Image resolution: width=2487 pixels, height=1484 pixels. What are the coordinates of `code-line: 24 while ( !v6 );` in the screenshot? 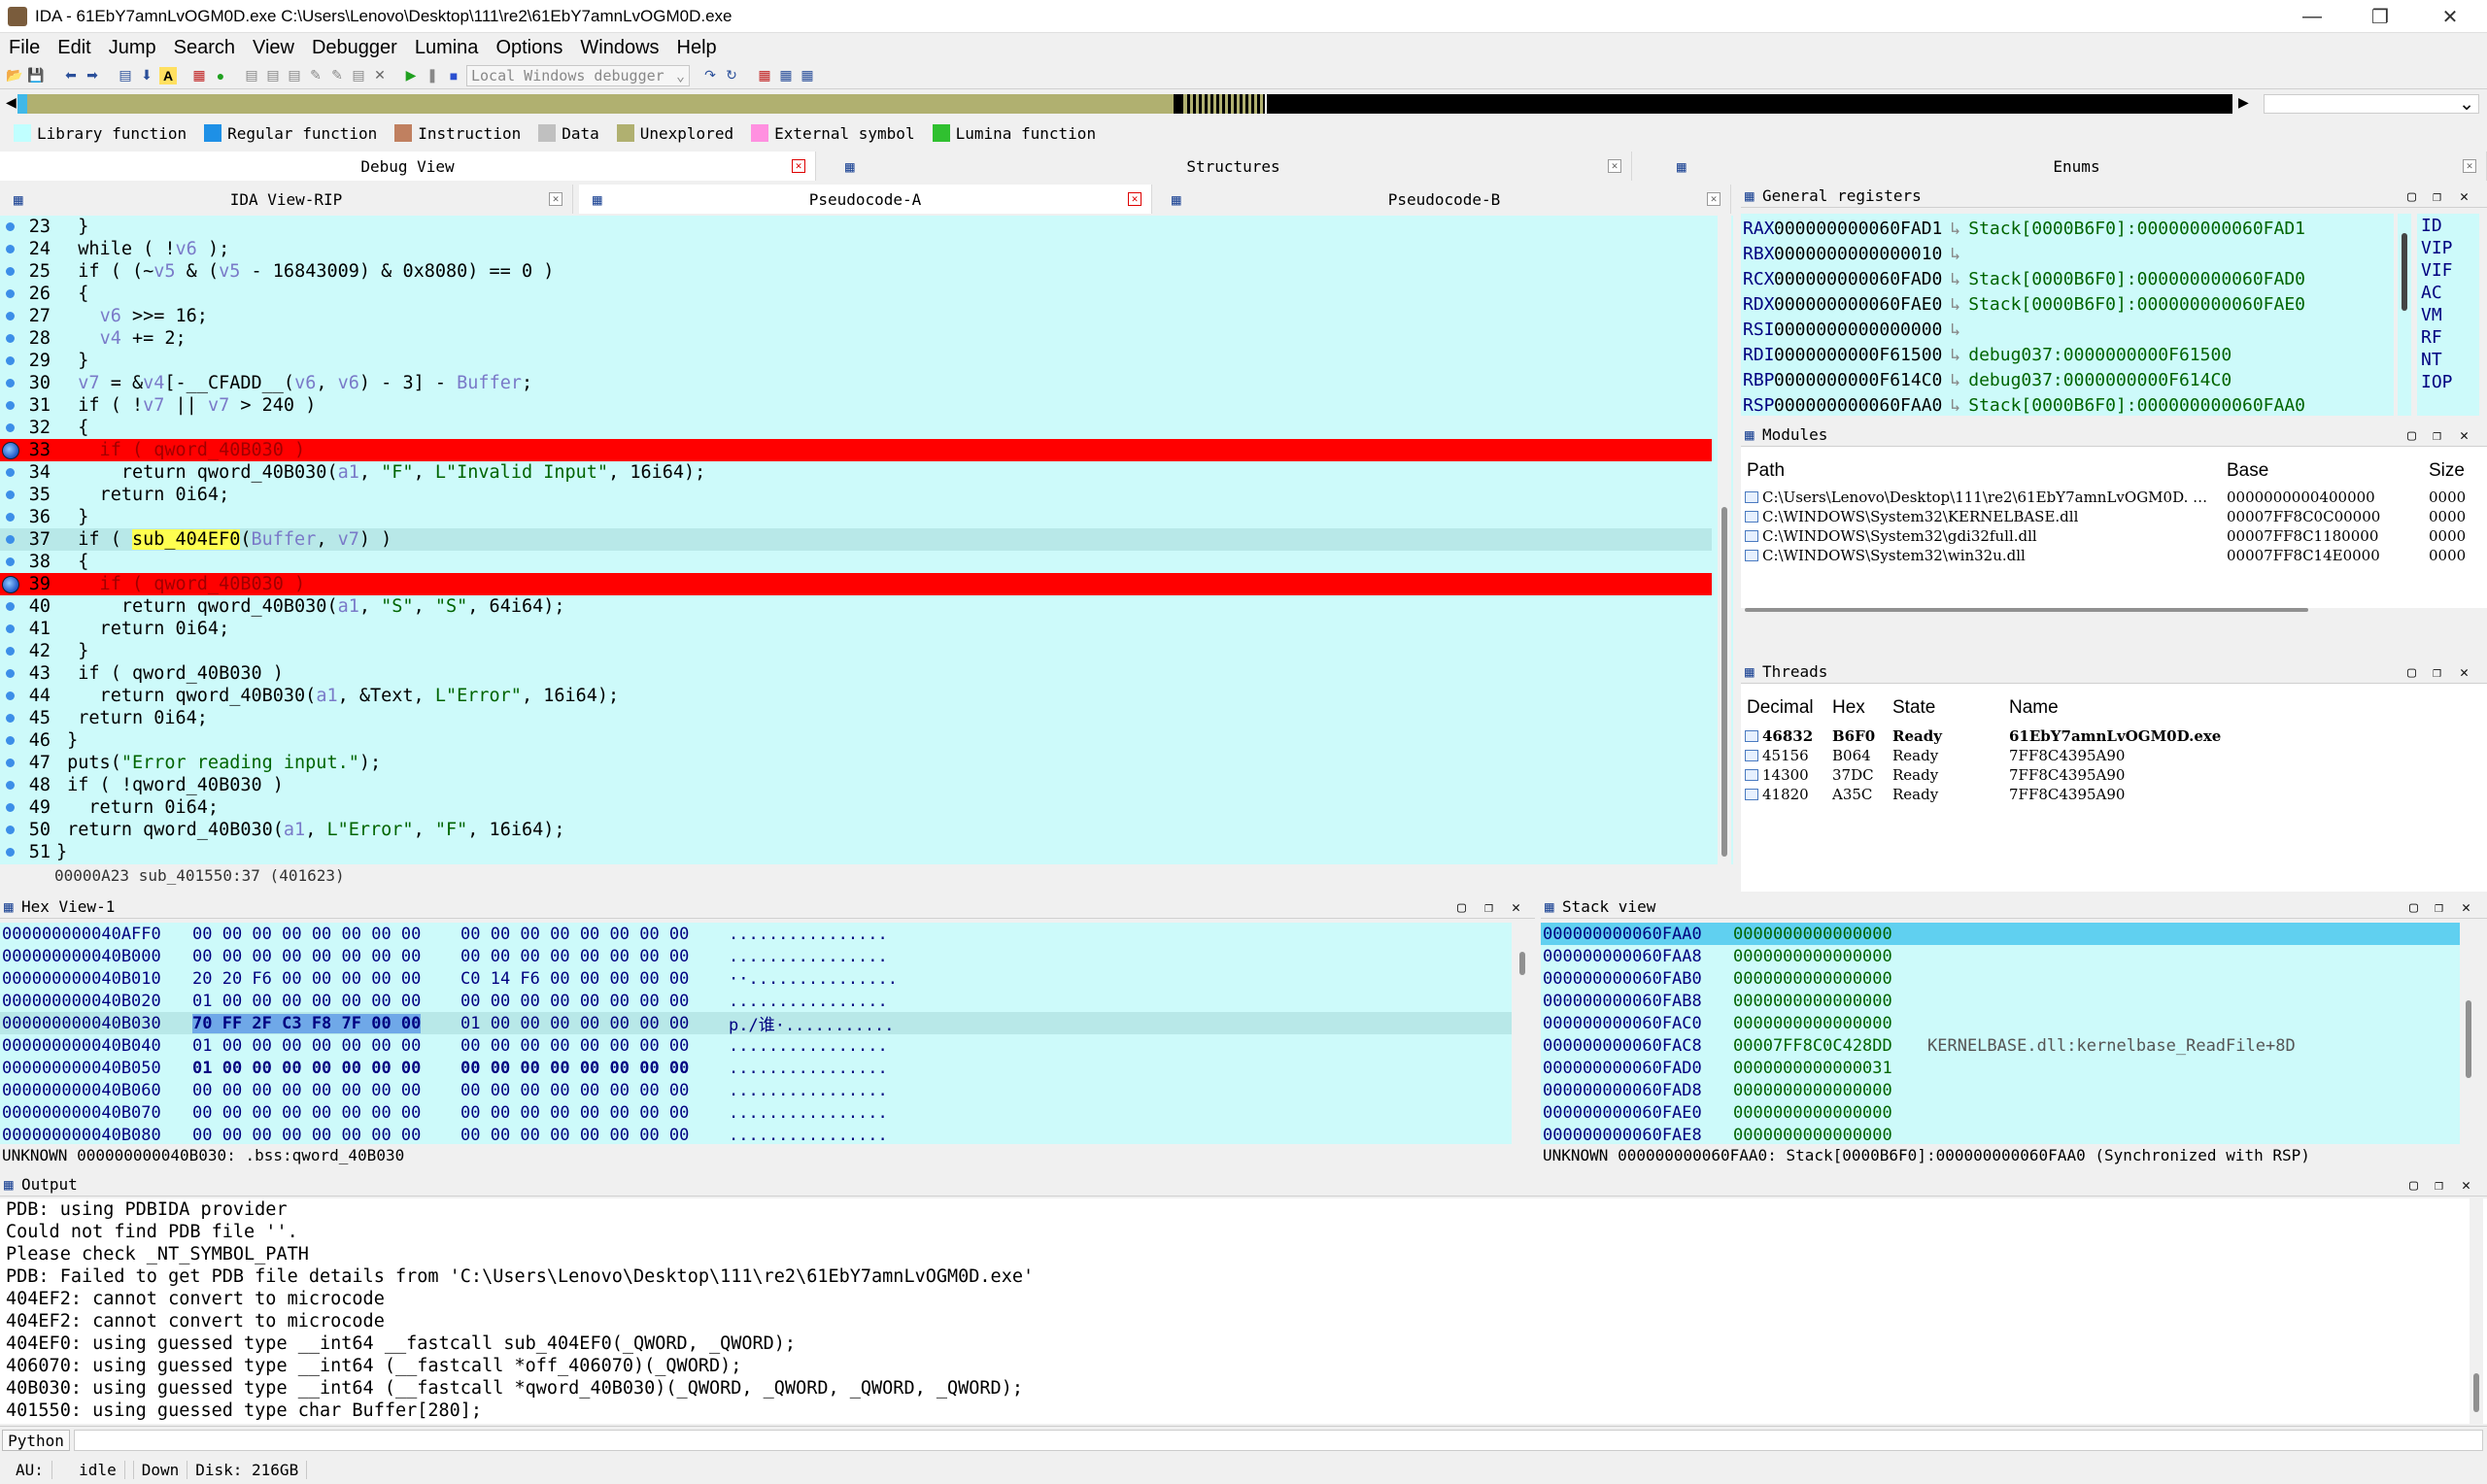 It's located at (856, 249).